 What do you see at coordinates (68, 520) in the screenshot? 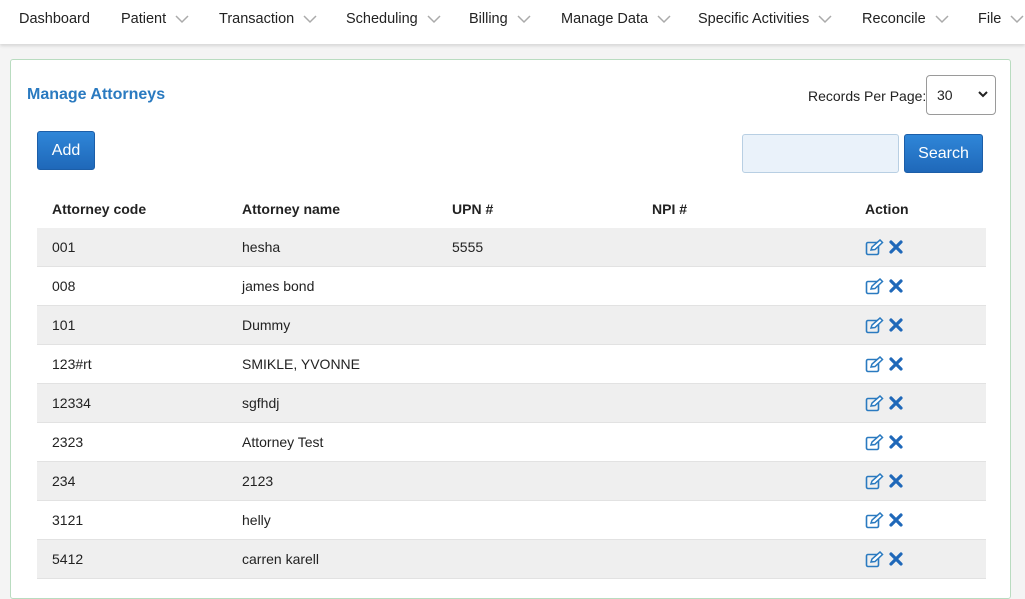
I see `cell-attorney-code: 3121` at bounding box center [68, 520].